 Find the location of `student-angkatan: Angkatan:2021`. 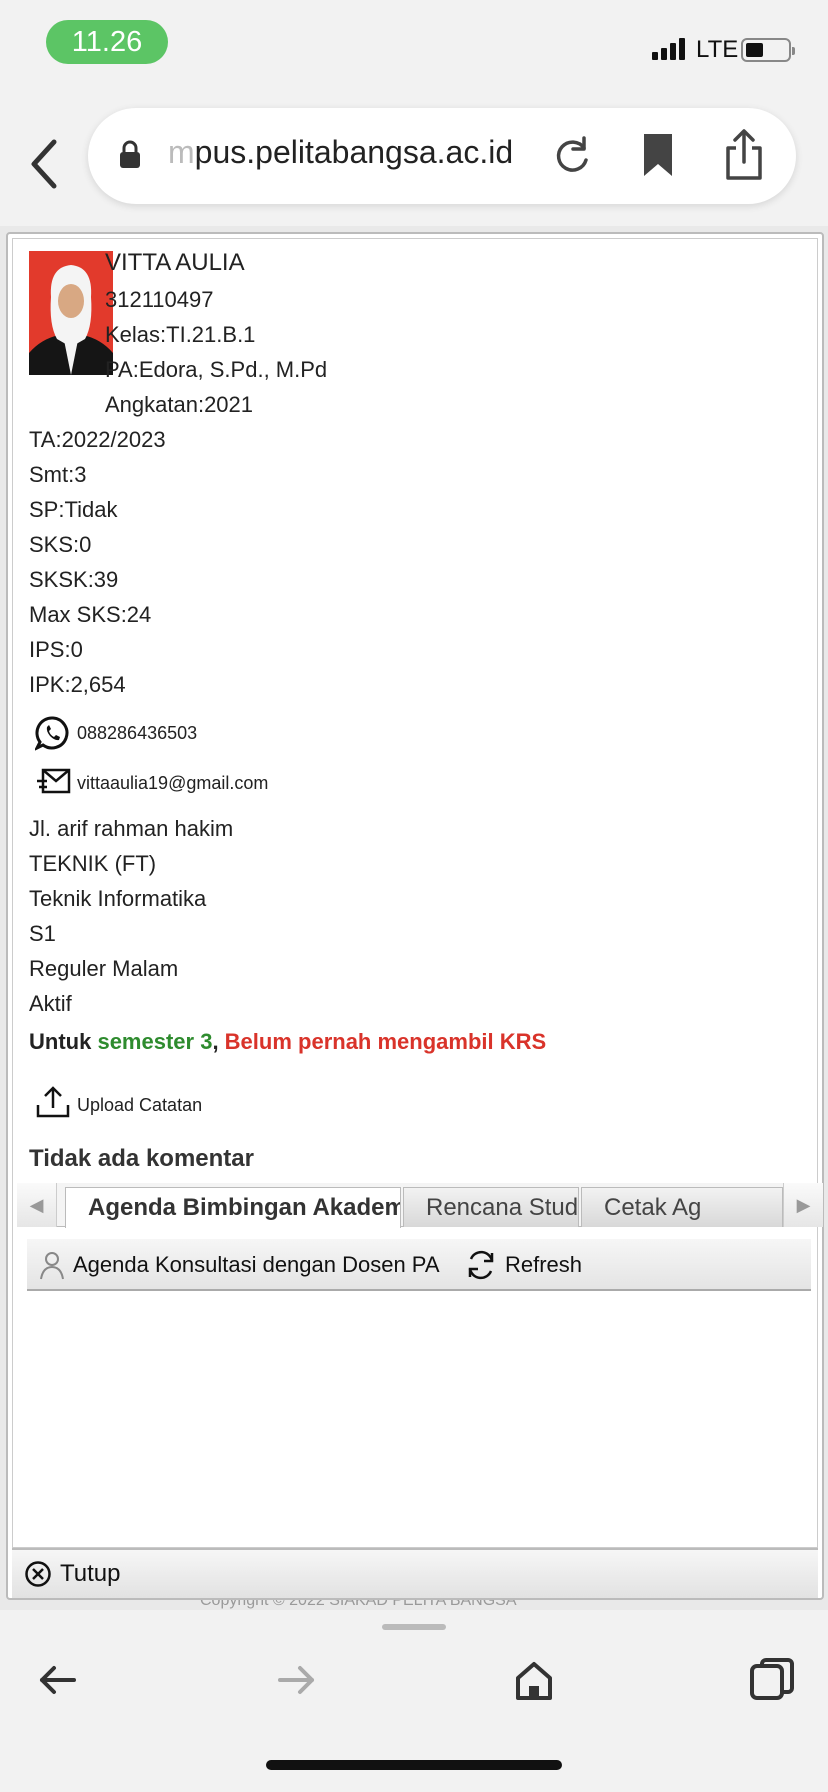

student-angkatan: Angkatan:2021 is located at coordinates (179, 404).